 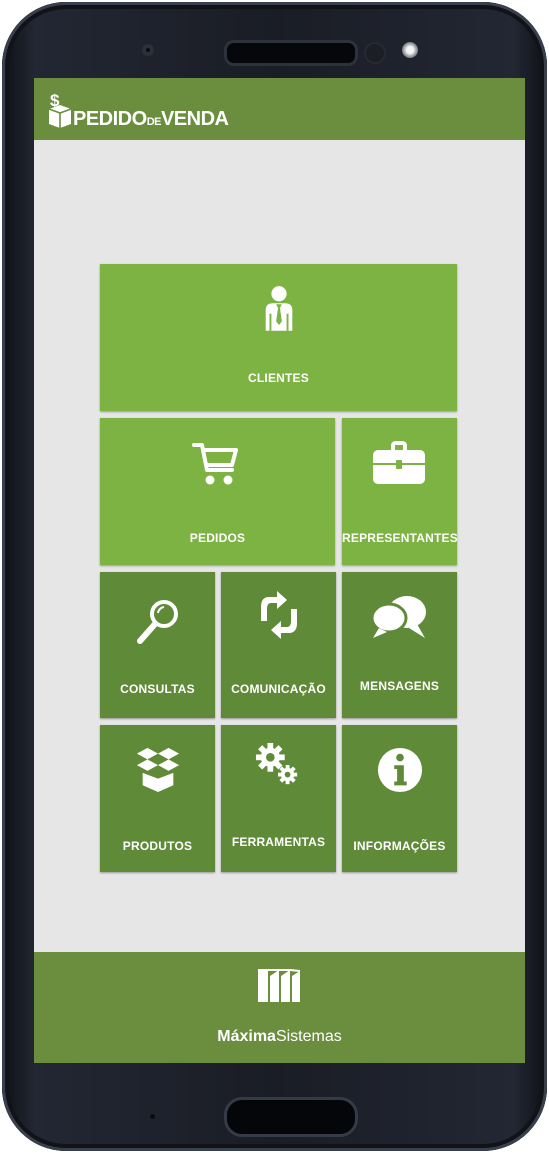 What do you see at coordinates (154, 122) in the screenshot?
I see `app-title-part2: DE` at bounding box center [154, 122].